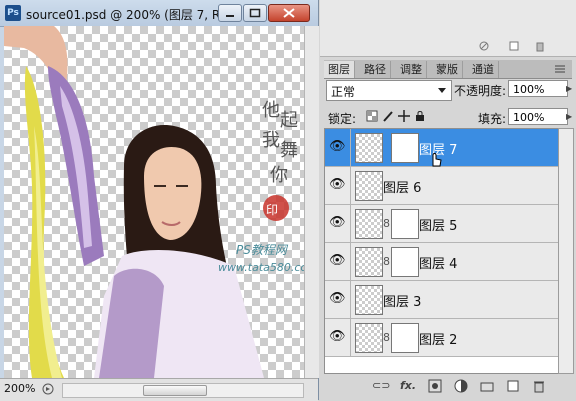 This screenshot has height=401, width=576. Describe the element at coordinates (375, 69) in the screenshot. I see `tab-paths: 路径` at that location.